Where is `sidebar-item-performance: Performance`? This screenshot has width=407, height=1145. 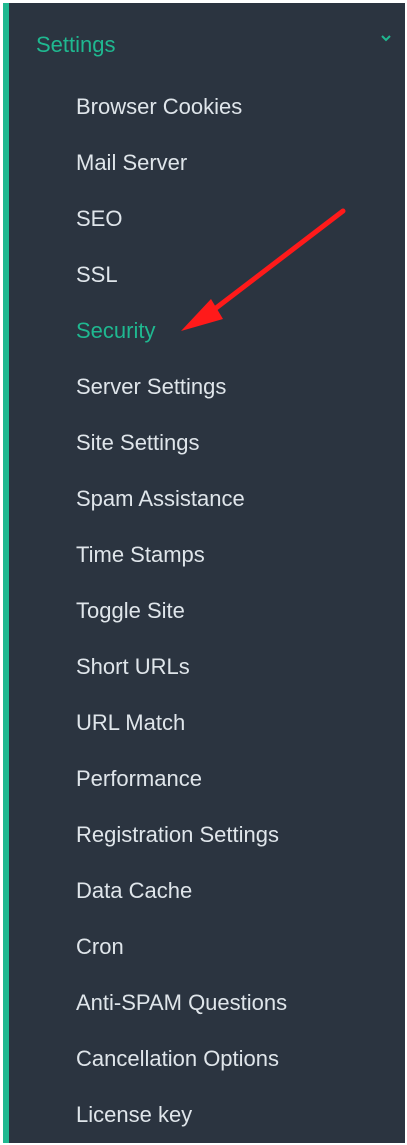 sidebar-item-performance: Performance is located at coordinates (207, 777).